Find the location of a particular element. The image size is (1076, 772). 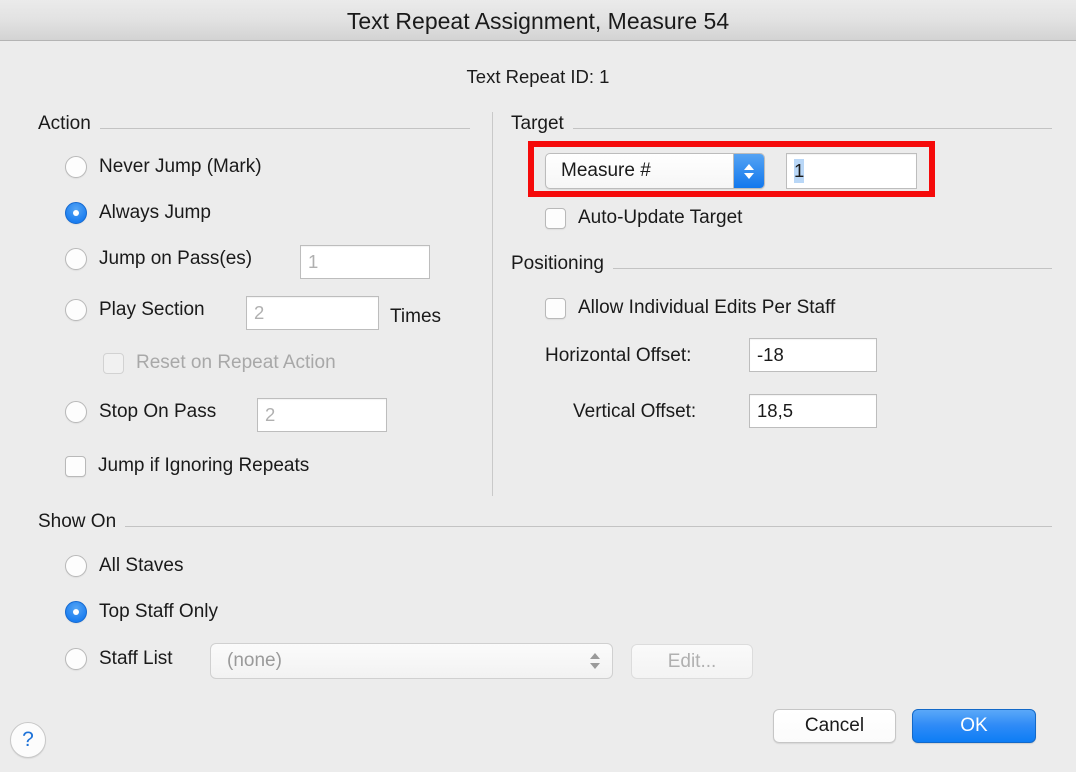

ok-button-label: OK is located at coordinates (974, 725).